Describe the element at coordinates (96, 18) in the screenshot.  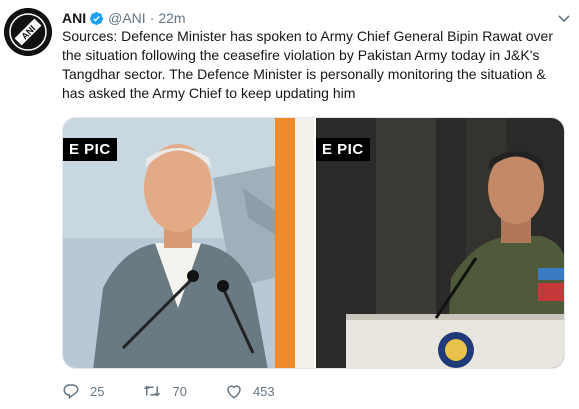
I see `verified-badge-icon` at that location.